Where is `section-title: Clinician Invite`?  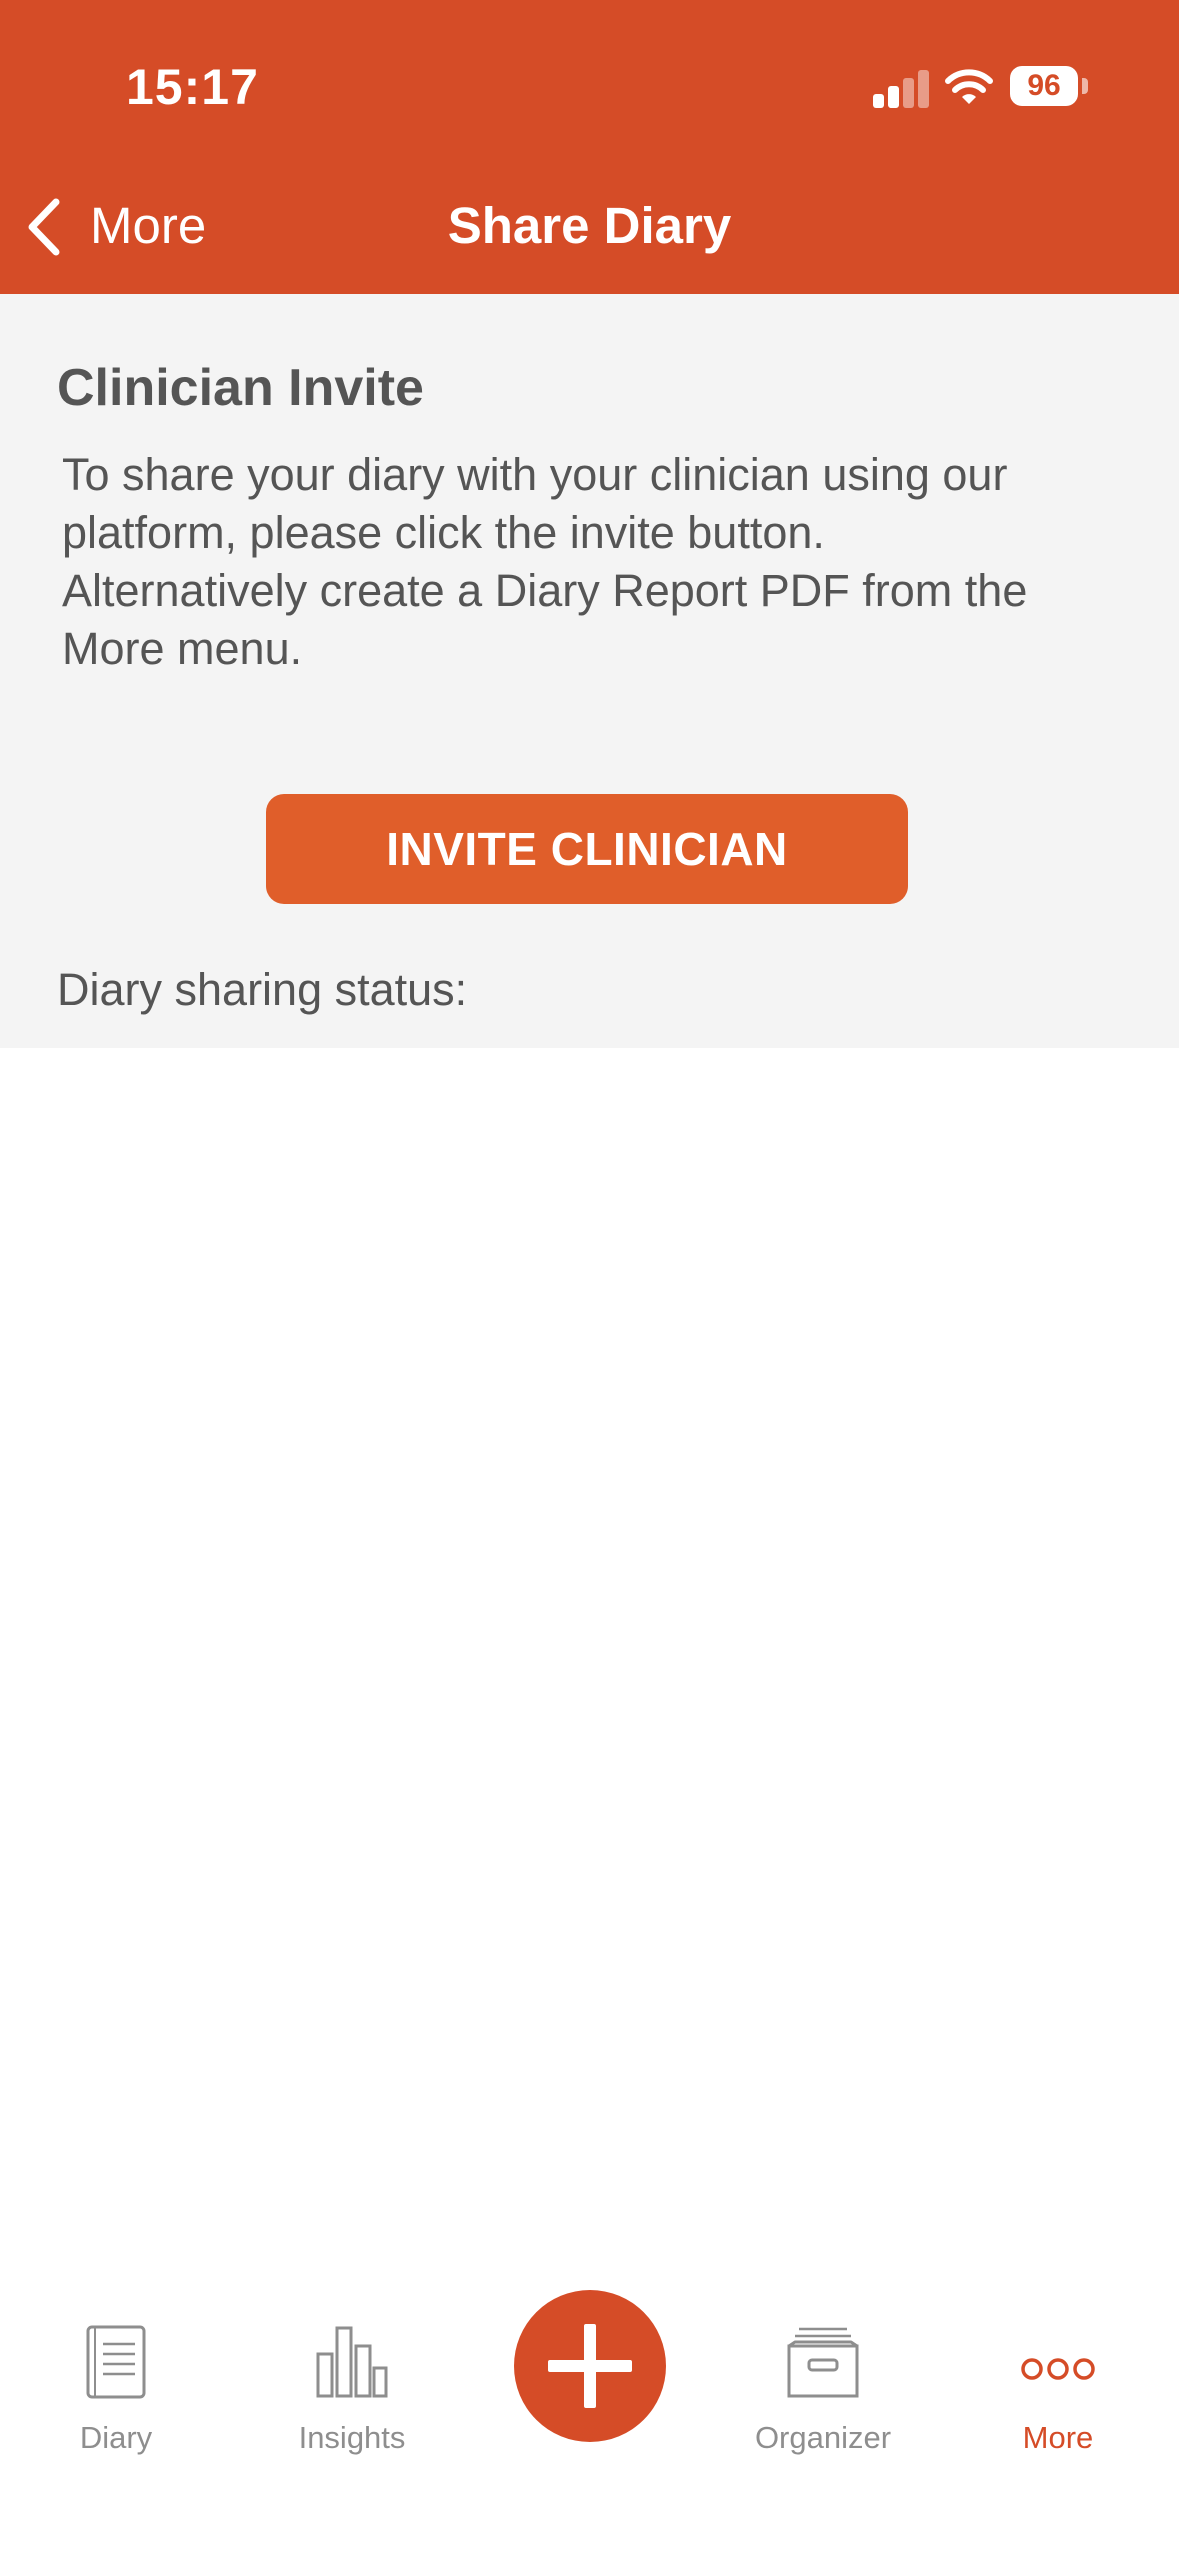 section-title: Clinician Invite is located at coordinates (240, 388).